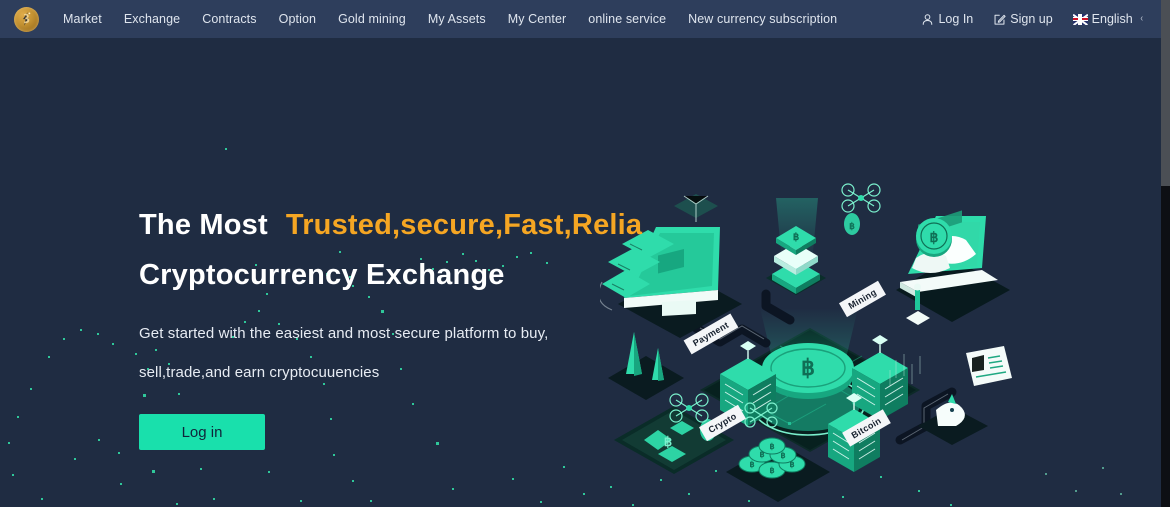 This screenshot has height=507, width=1170. I want to click on login-label: Log In, so click(956, 19).